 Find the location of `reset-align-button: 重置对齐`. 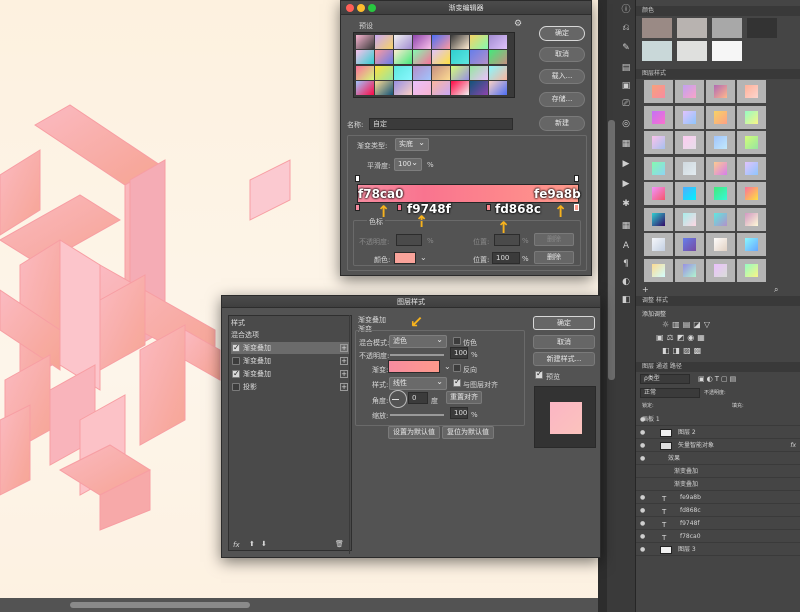

reset-align-button: 重置对齐 is located at coordinates (464, 397).